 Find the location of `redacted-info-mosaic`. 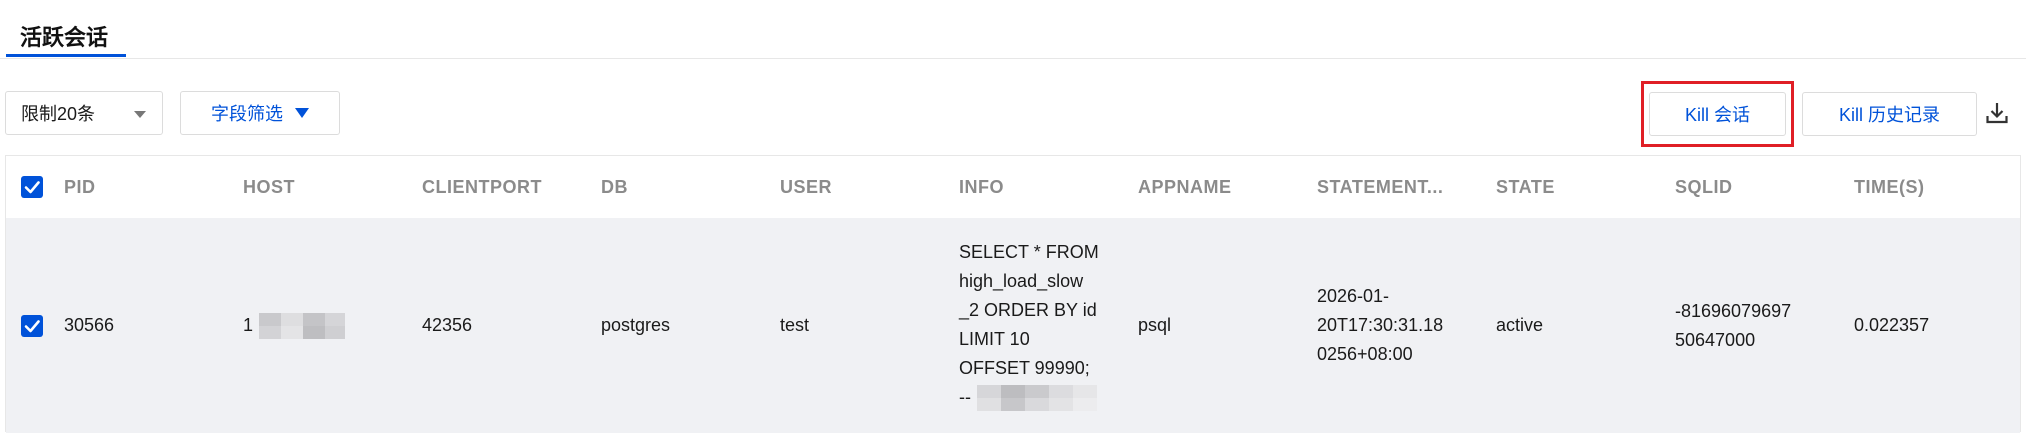

redacted-info-mosaic is located at coordinates (1037, 397).